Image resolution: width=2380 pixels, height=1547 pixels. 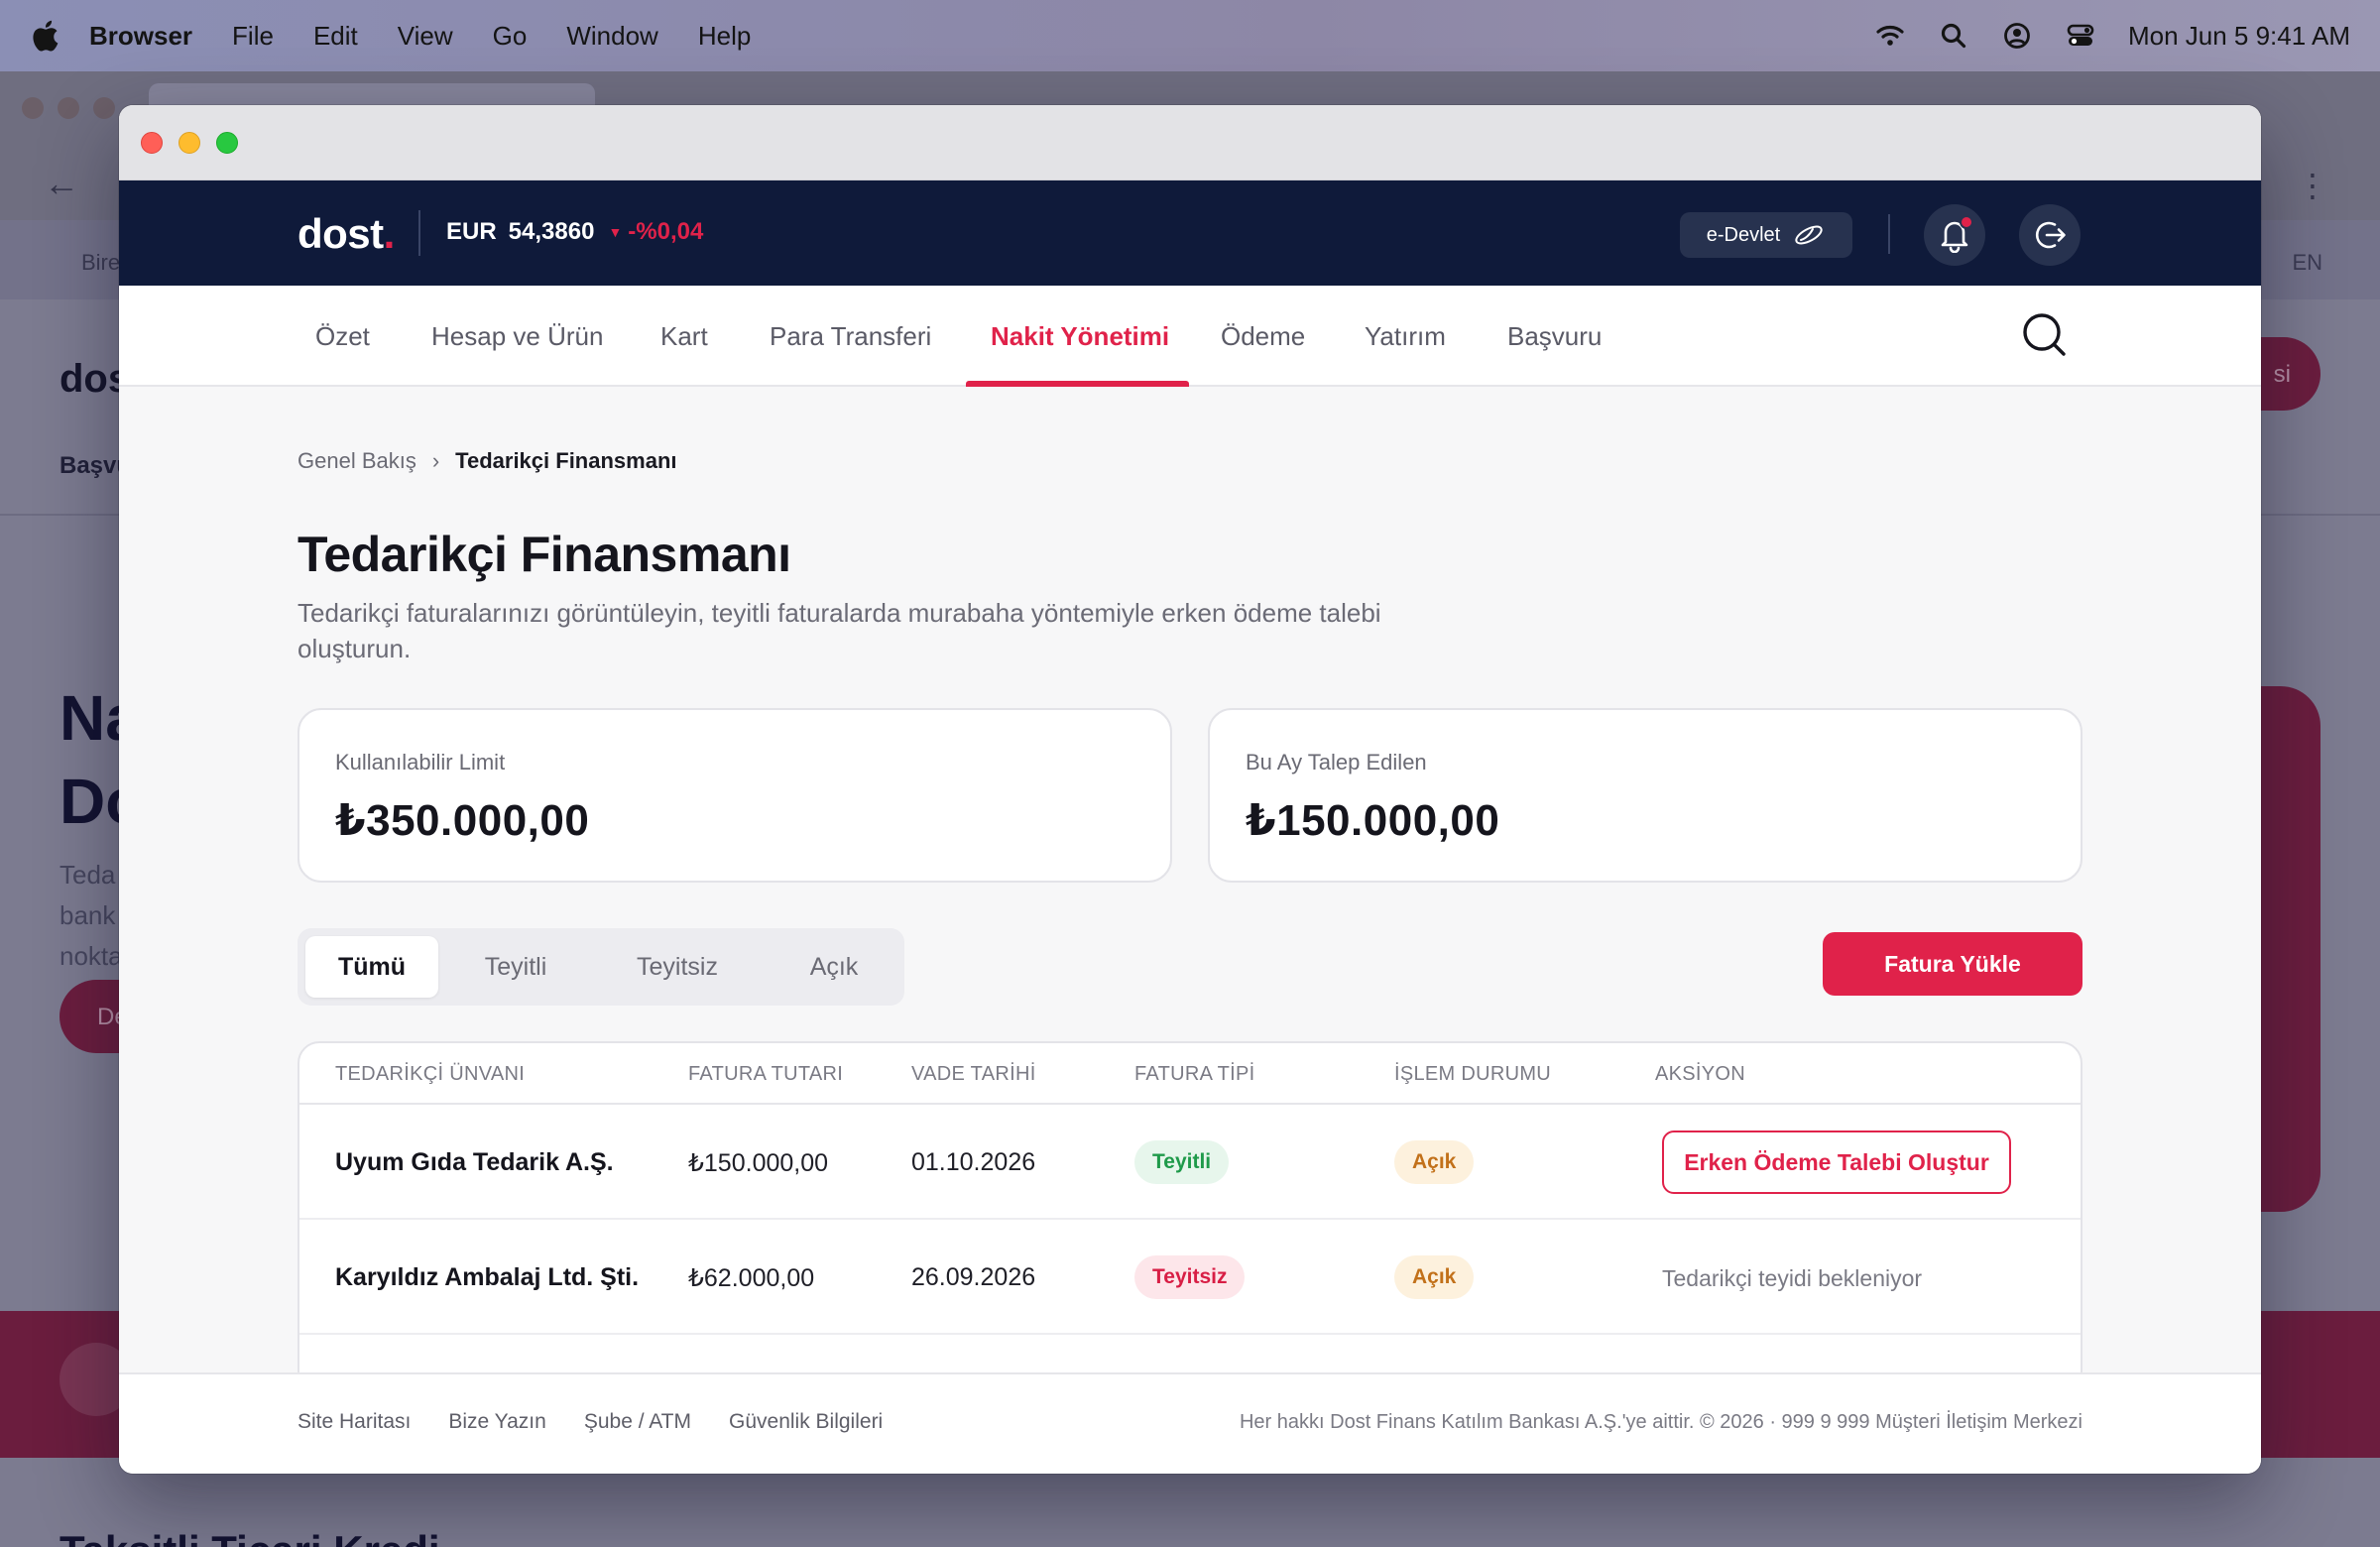 What do you see at coordinates (1952, 964) in the screenshot?
I see `upload-invoice-button: Fatura Yükle` at bounding box center [1952, 964].